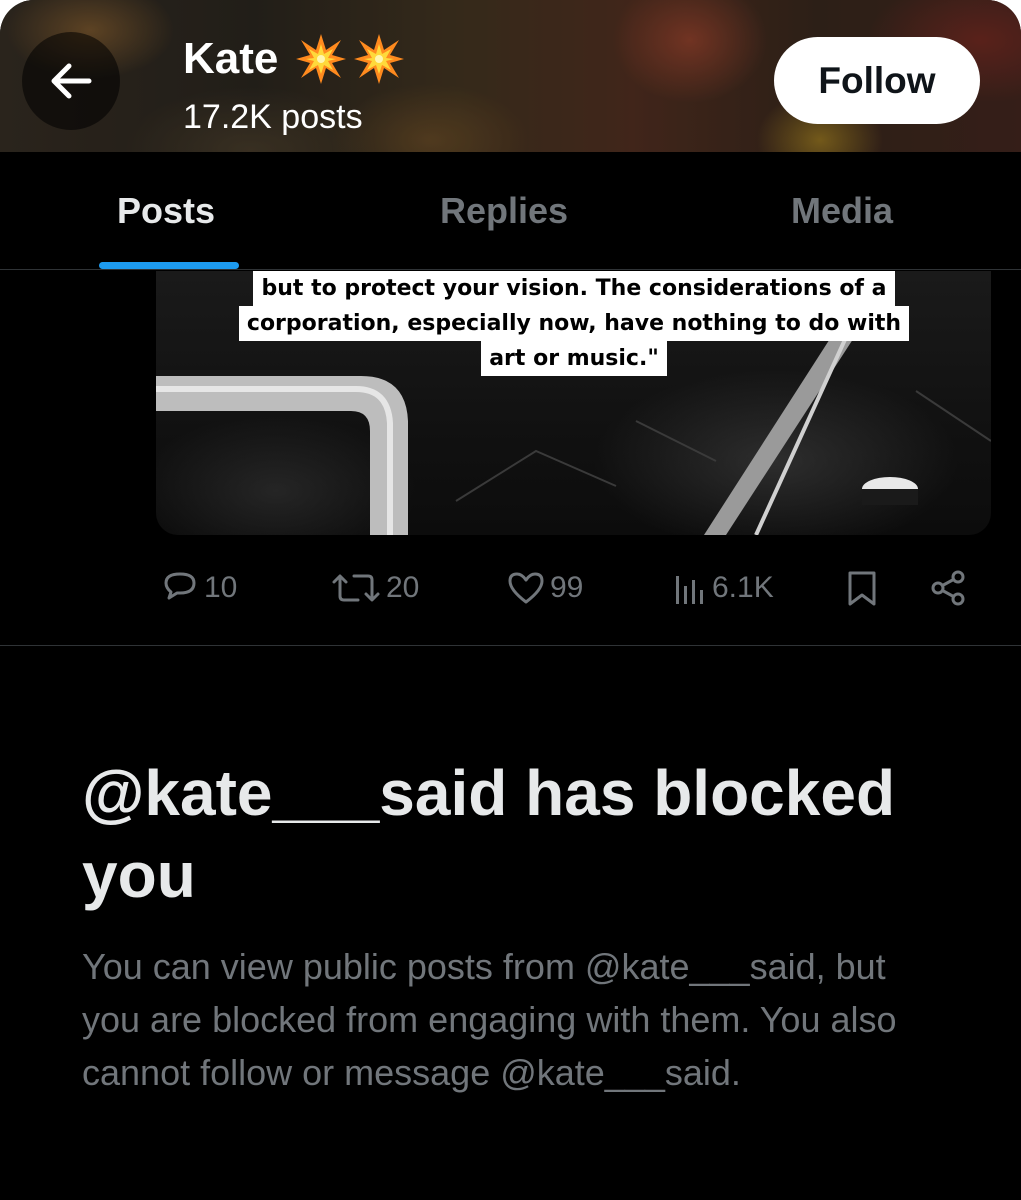  I want to click on bookmark-button, so click(862, 588).